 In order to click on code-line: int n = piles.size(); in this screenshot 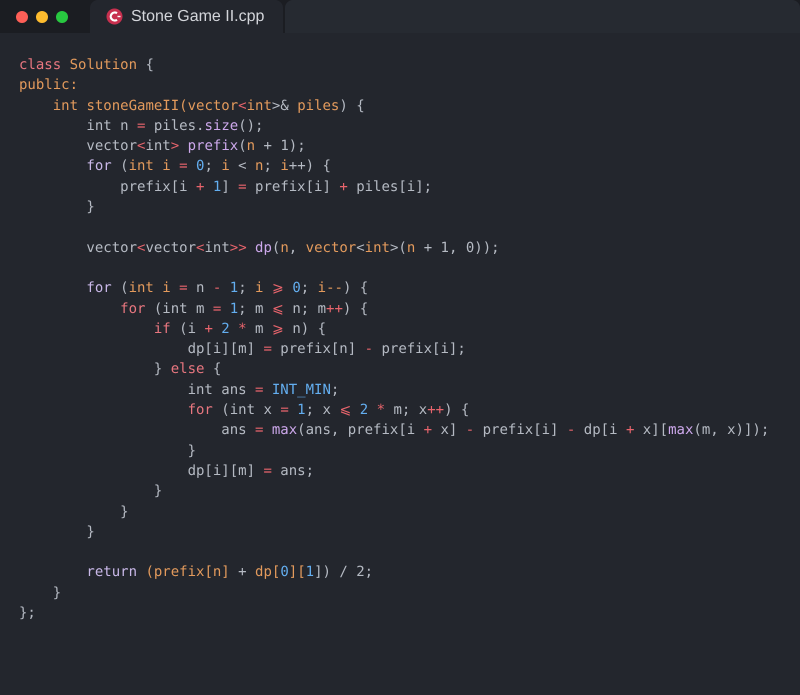, I will do `click(174, 126)`.